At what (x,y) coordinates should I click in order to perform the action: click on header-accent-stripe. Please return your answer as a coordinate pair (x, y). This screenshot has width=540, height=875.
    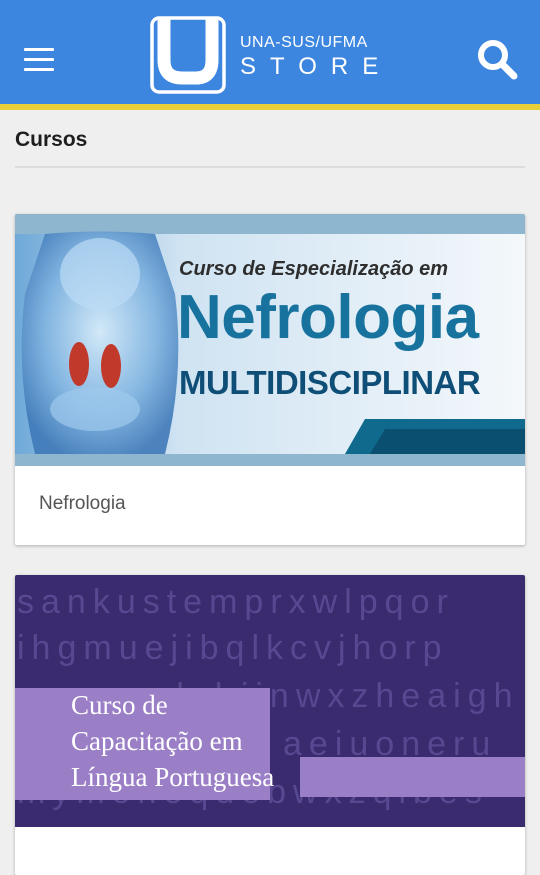
    Looking at the image, I should click on (270, 107).